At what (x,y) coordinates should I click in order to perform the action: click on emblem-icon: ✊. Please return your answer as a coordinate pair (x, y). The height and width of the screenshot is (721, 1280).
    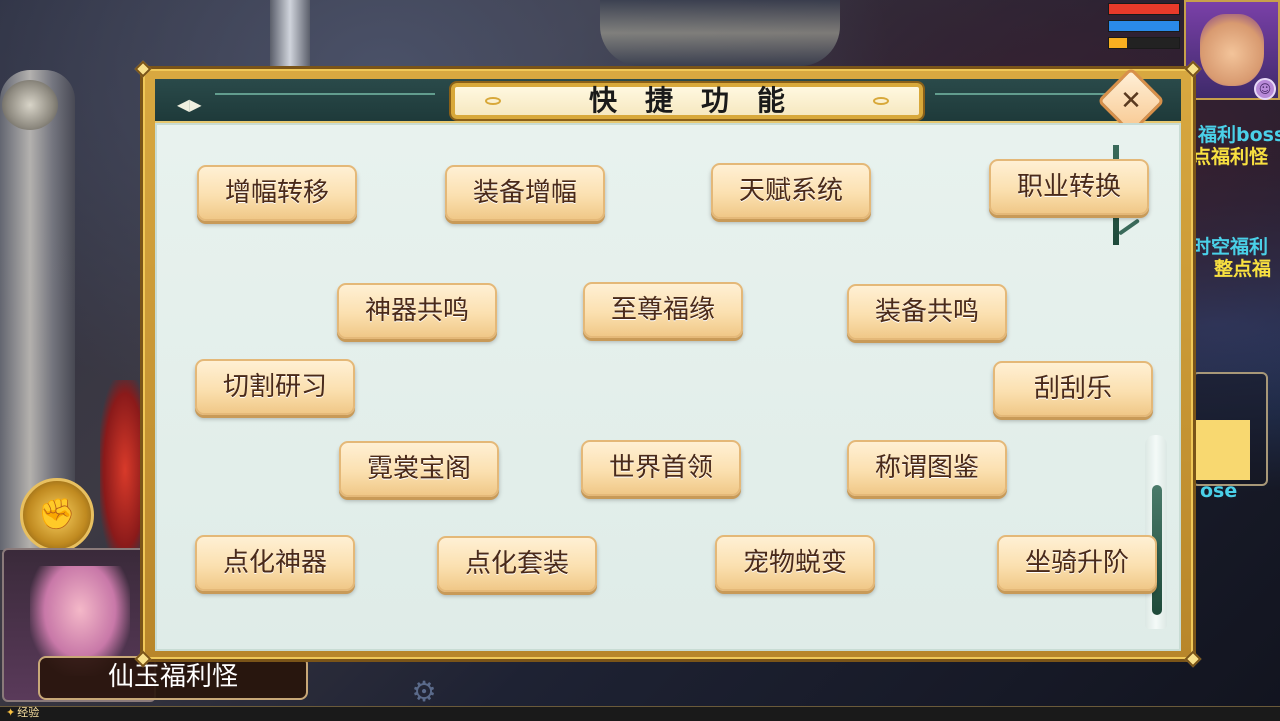
    Looking at the image, I should click on (57, 515).